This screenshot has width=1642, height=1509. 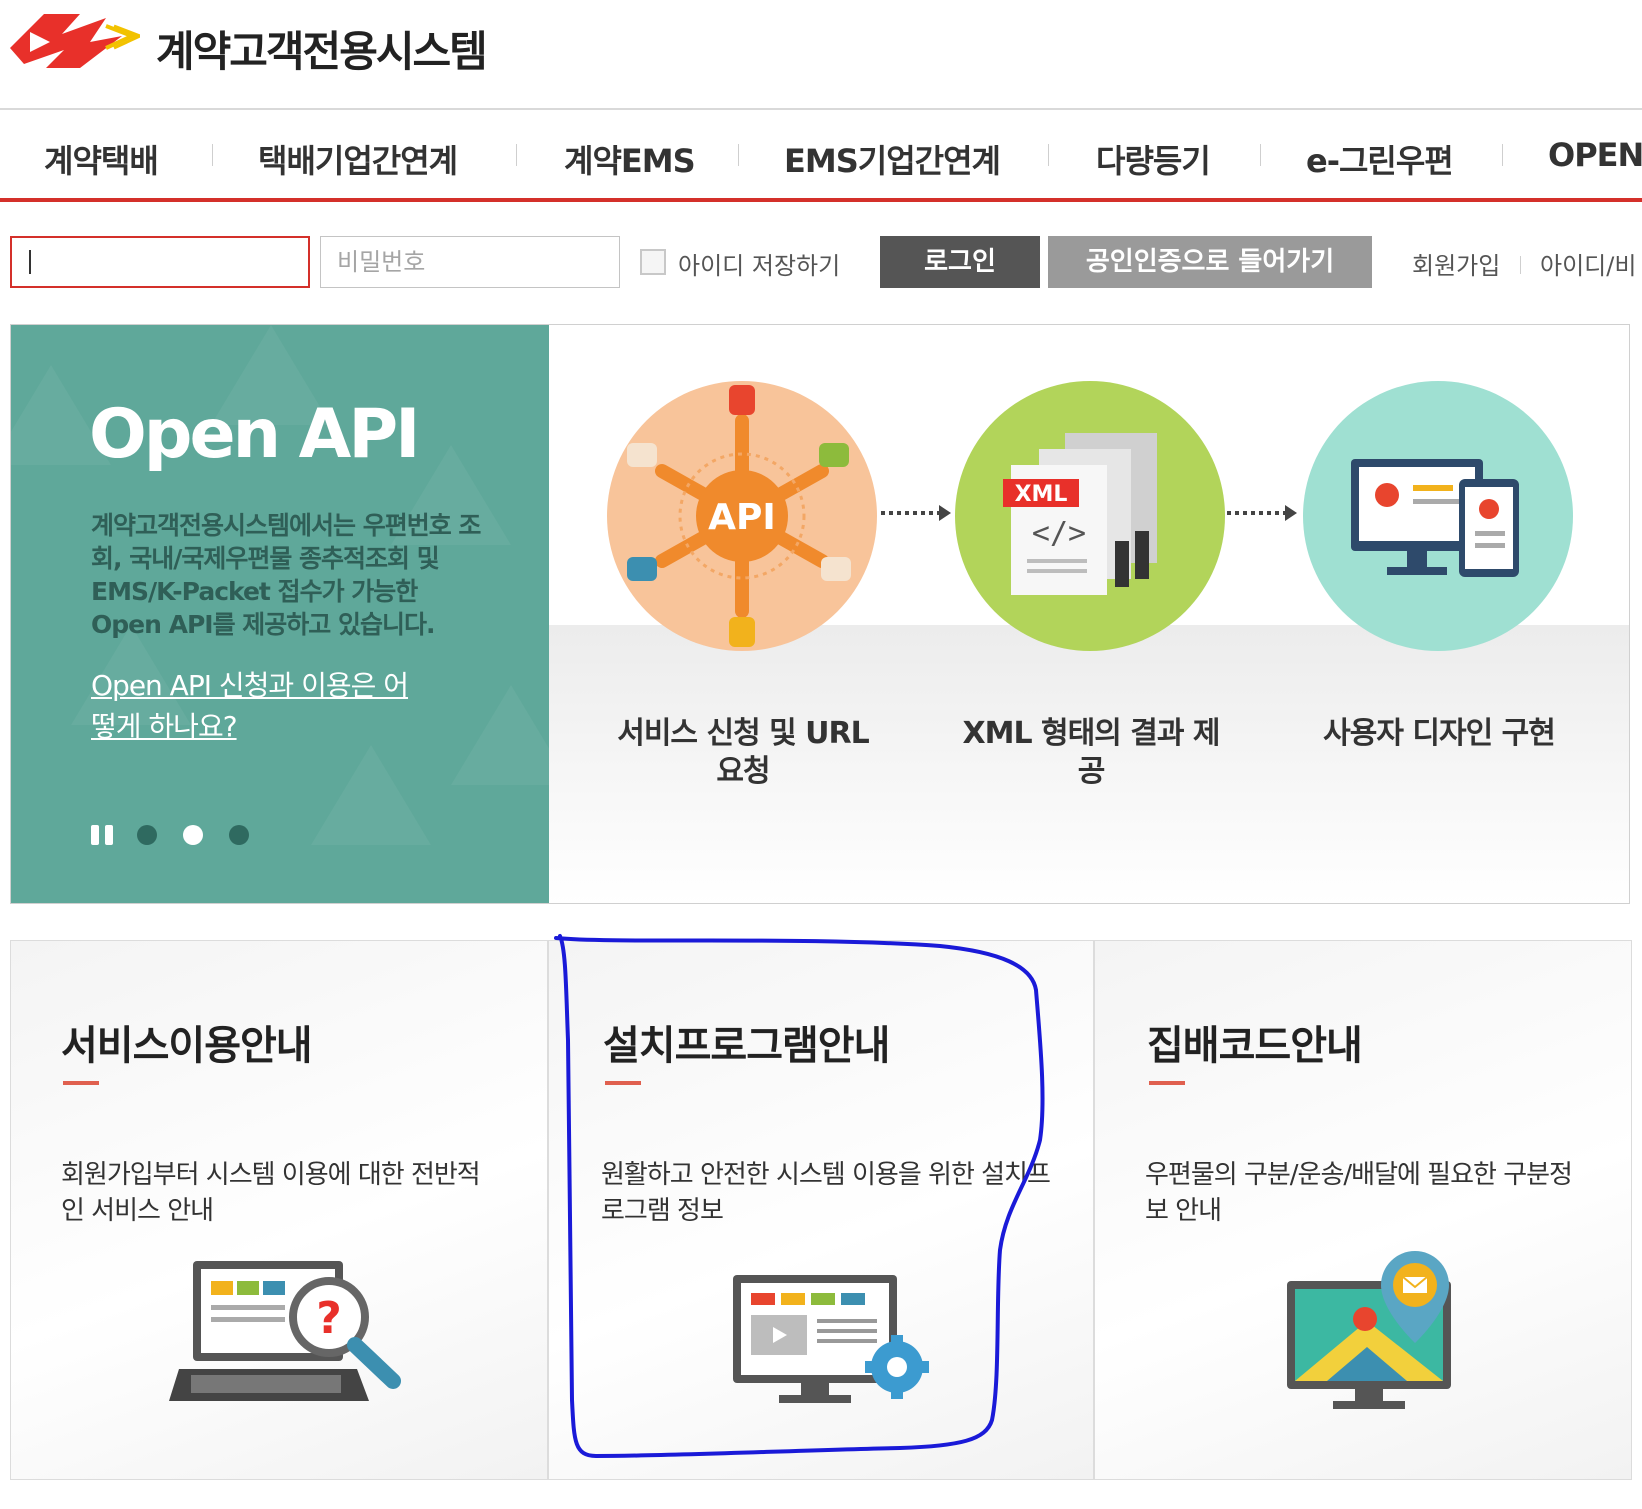 I want to click on header: 계약고객전용시스템, so click(x=821, y=54).